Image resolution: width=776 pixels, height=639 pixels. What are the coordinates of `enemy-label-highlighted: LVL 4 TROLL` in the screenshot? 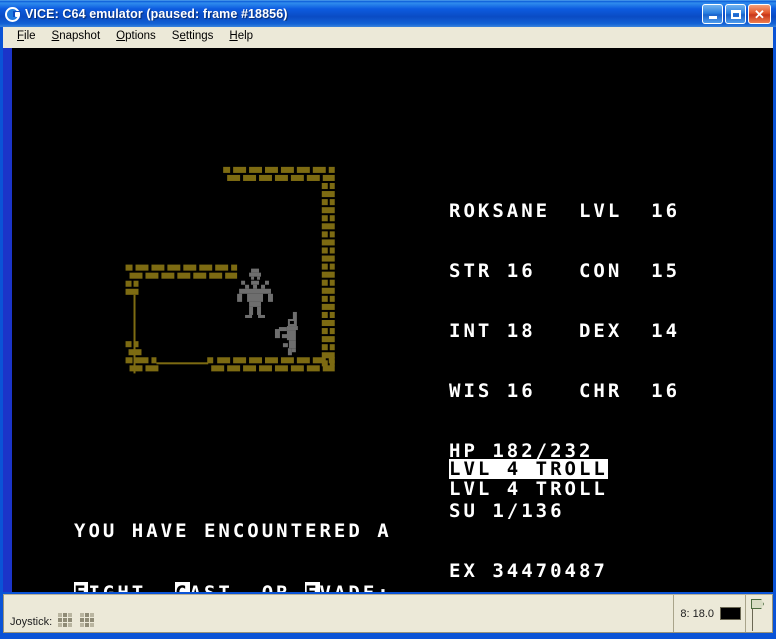 It's located at (528, 469).